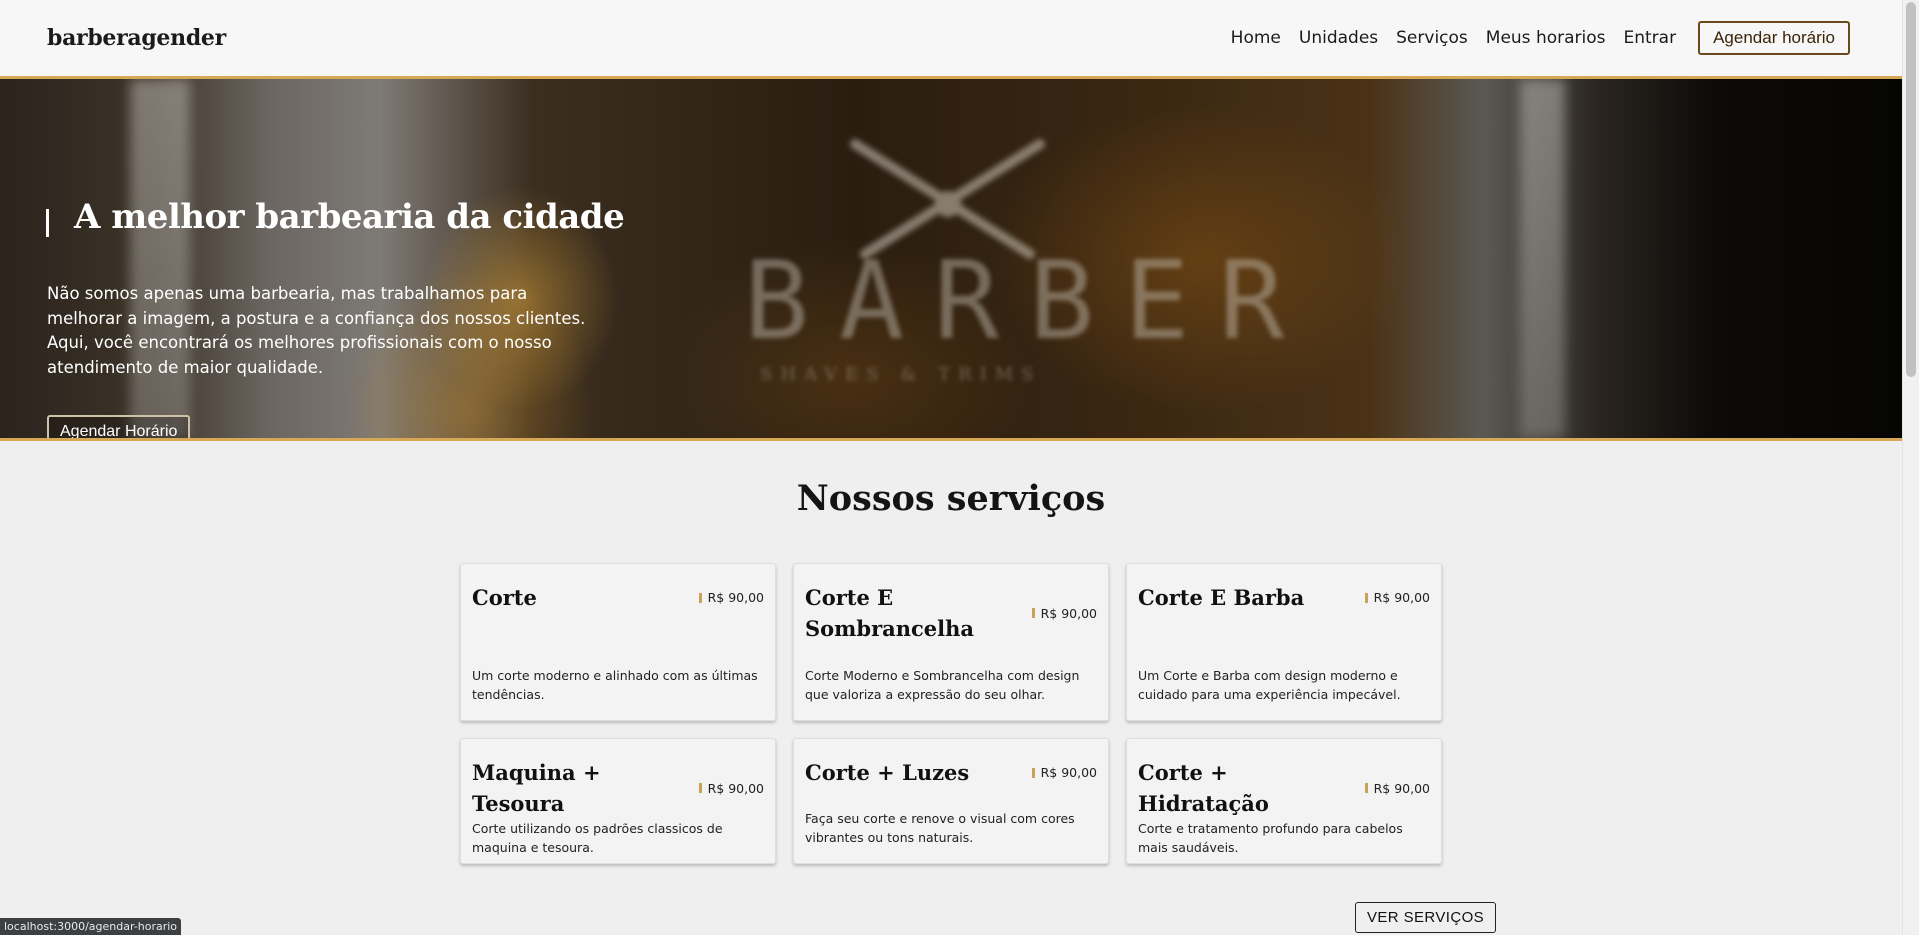 This screenshot has width=1919, height=935. What do you see at coordinates (119, 426) in the screenshot?
I see `hero-agendar-button: Agendar Horário` at bounding box center [119, 426].